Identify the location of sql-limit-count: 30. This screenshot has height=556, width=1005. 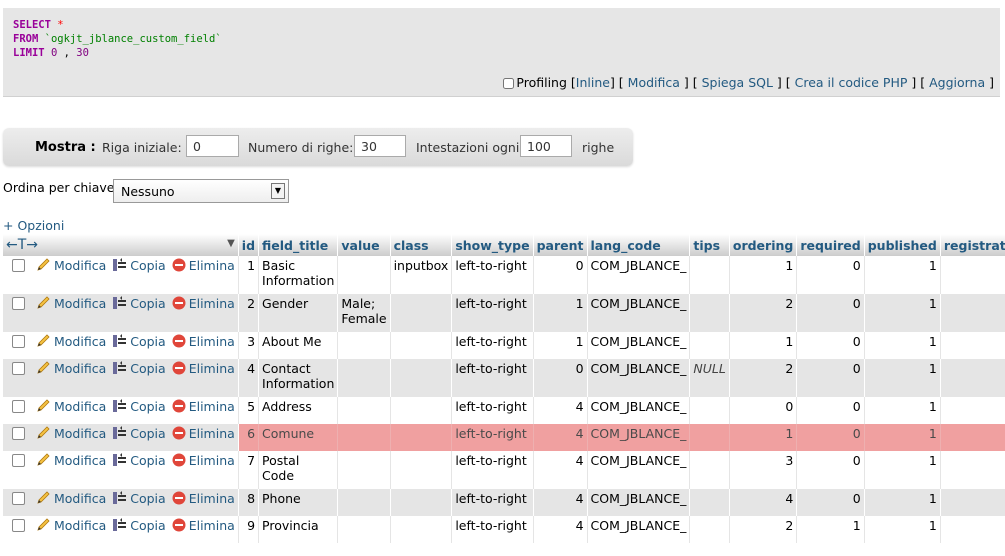
(82, 53).